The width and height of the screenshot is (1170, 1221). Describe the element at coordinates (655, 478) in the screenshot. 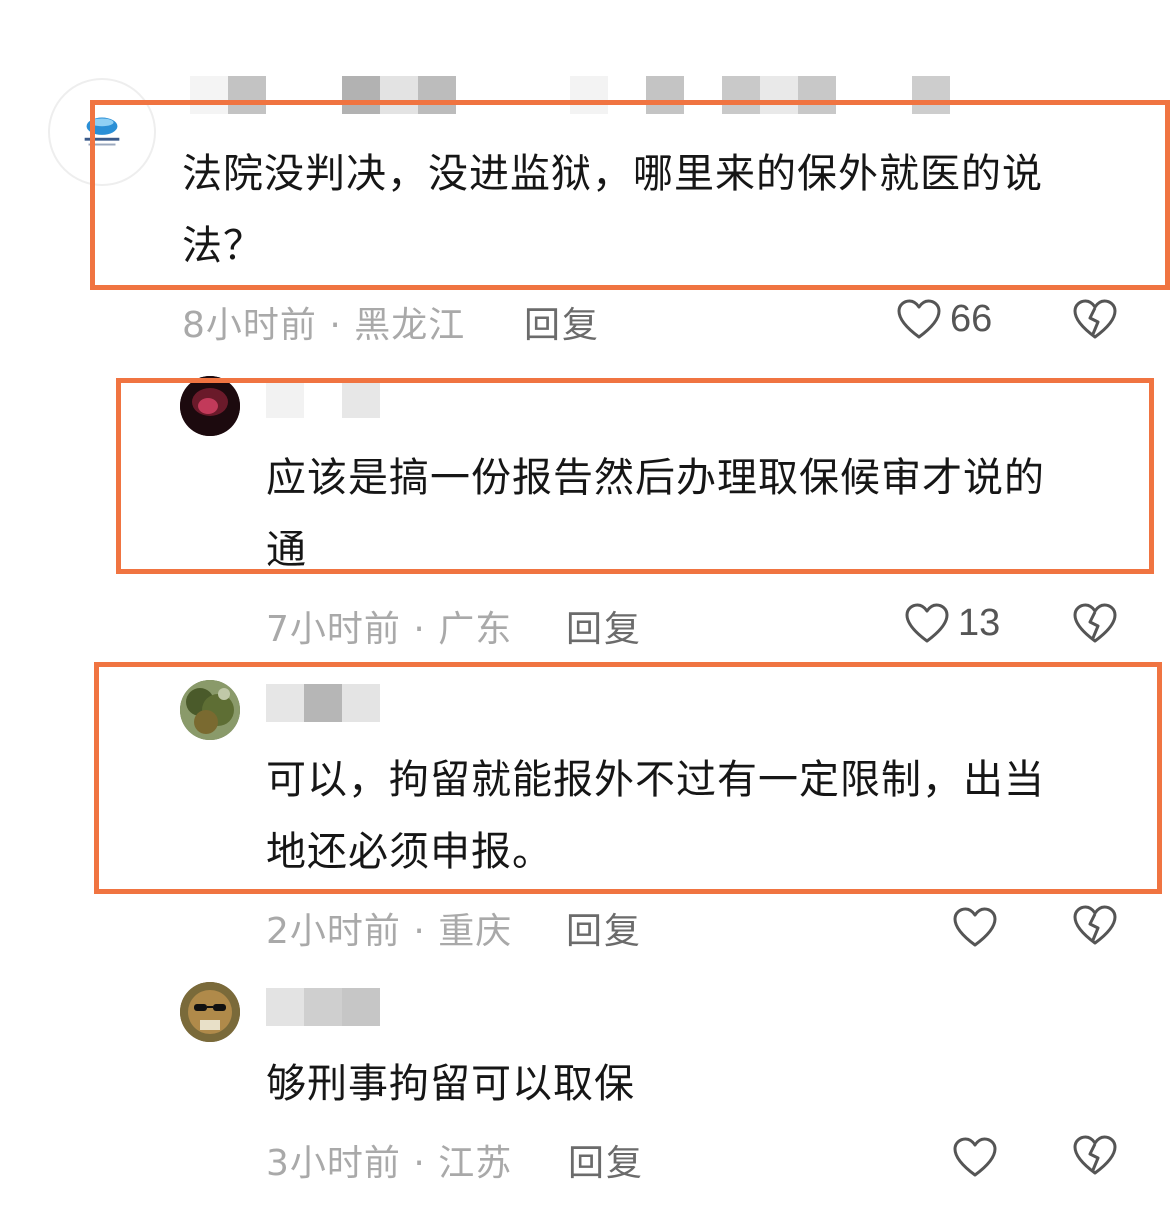

I see `comment-text-line: 应该是搞一份报告然后办理取保候审才说的` at that location.